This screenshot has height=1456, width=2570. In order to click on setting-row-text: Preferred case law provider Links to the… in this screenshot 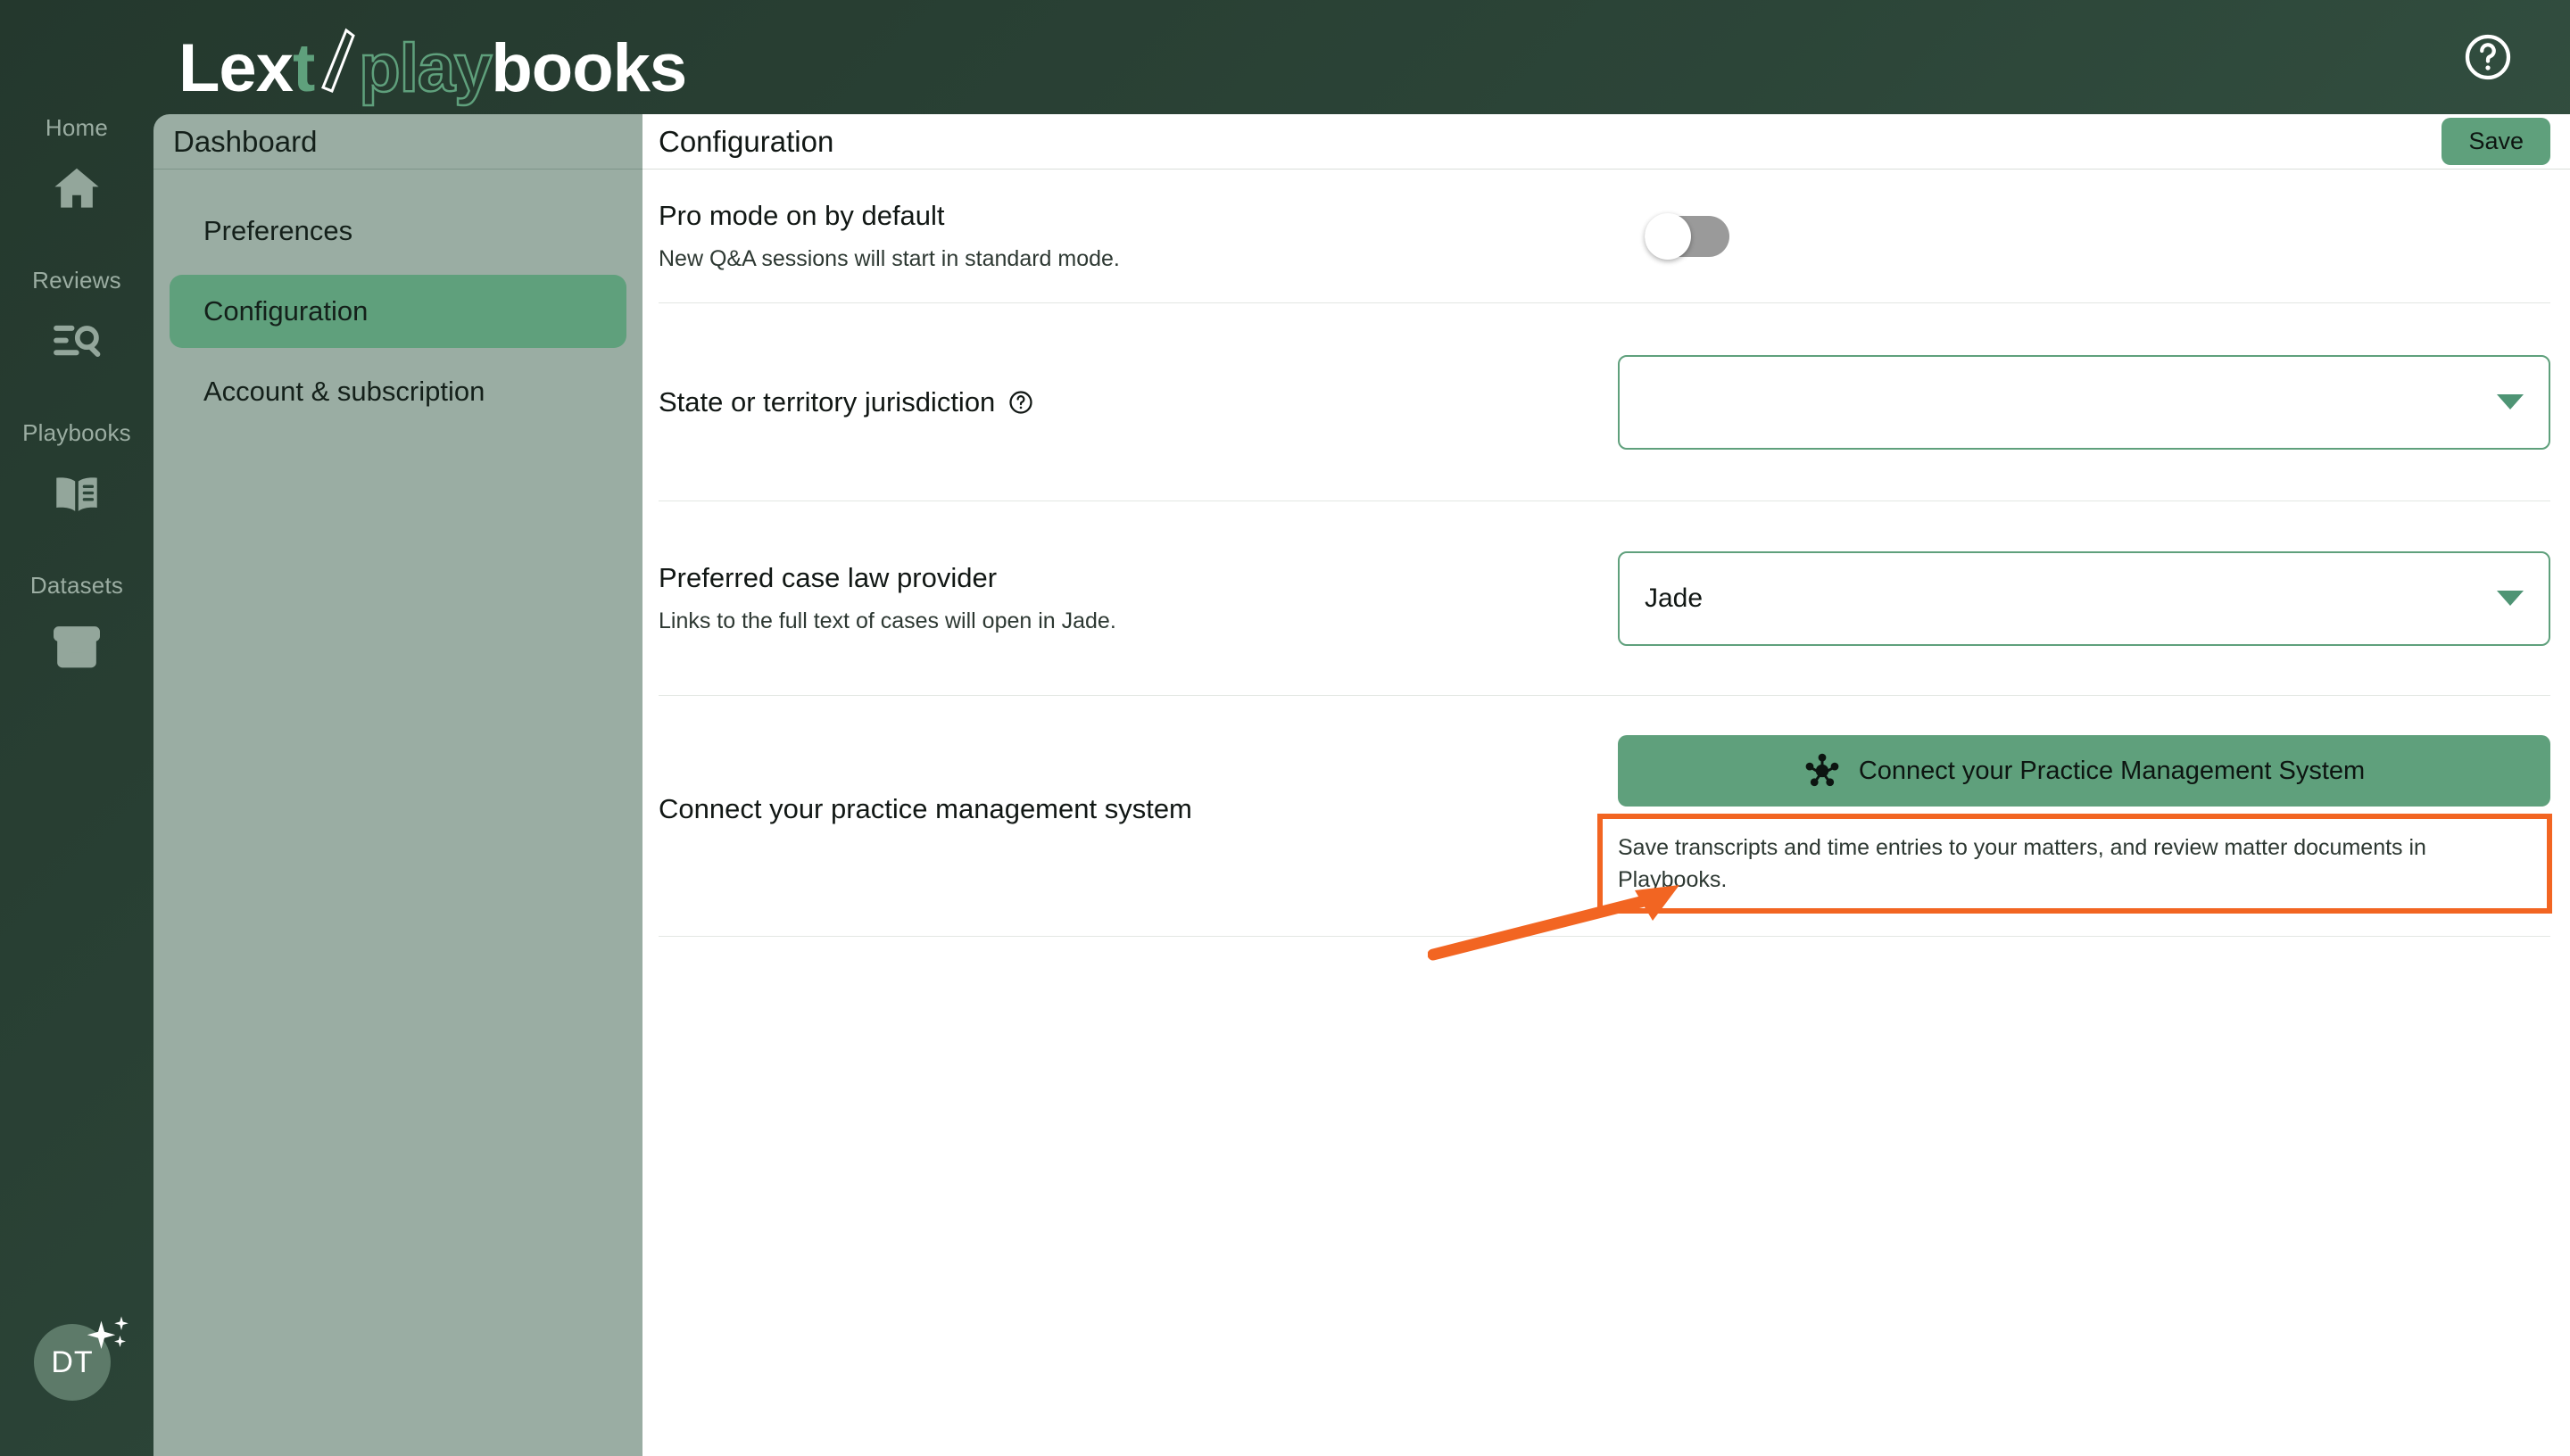, I will do `click(1139, 598)`.